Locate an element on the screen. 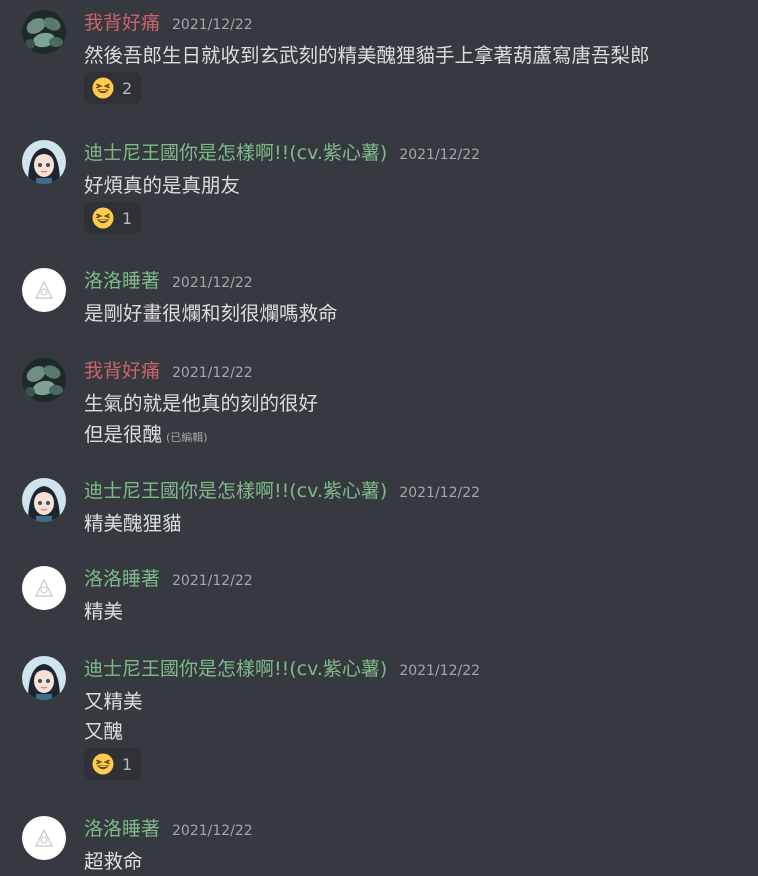 The width and height of the screenshot is (758, 876). reaction-button: 2 is located at coordinates (113, 88).